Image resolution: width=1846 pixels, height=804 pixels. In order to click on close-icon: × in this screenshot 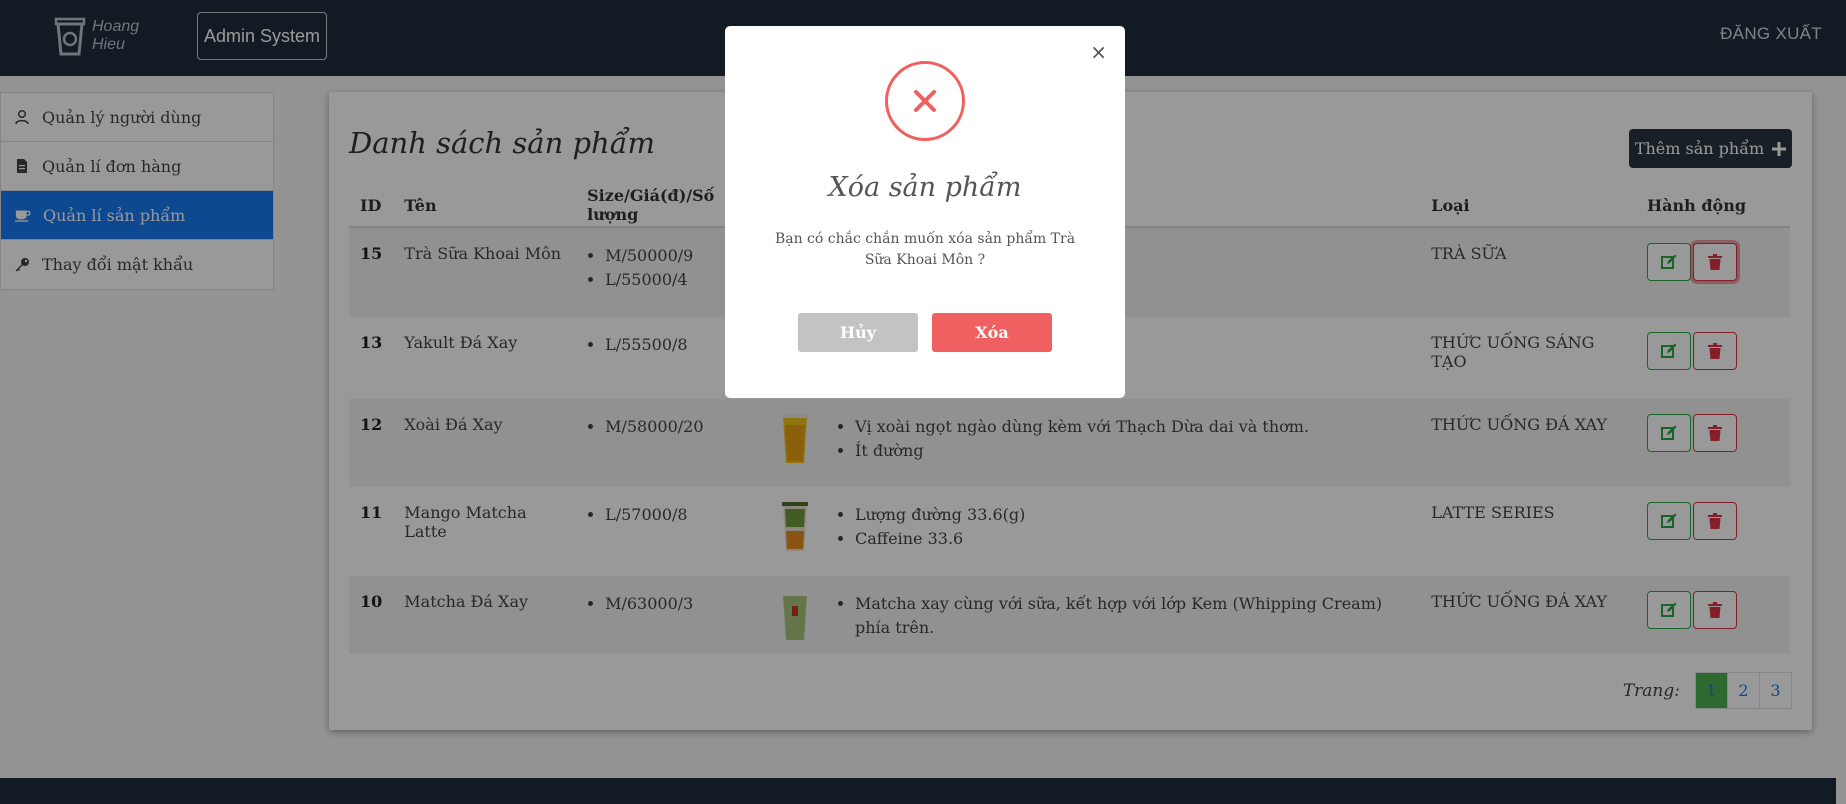, I will do `click(1098, 52)`.